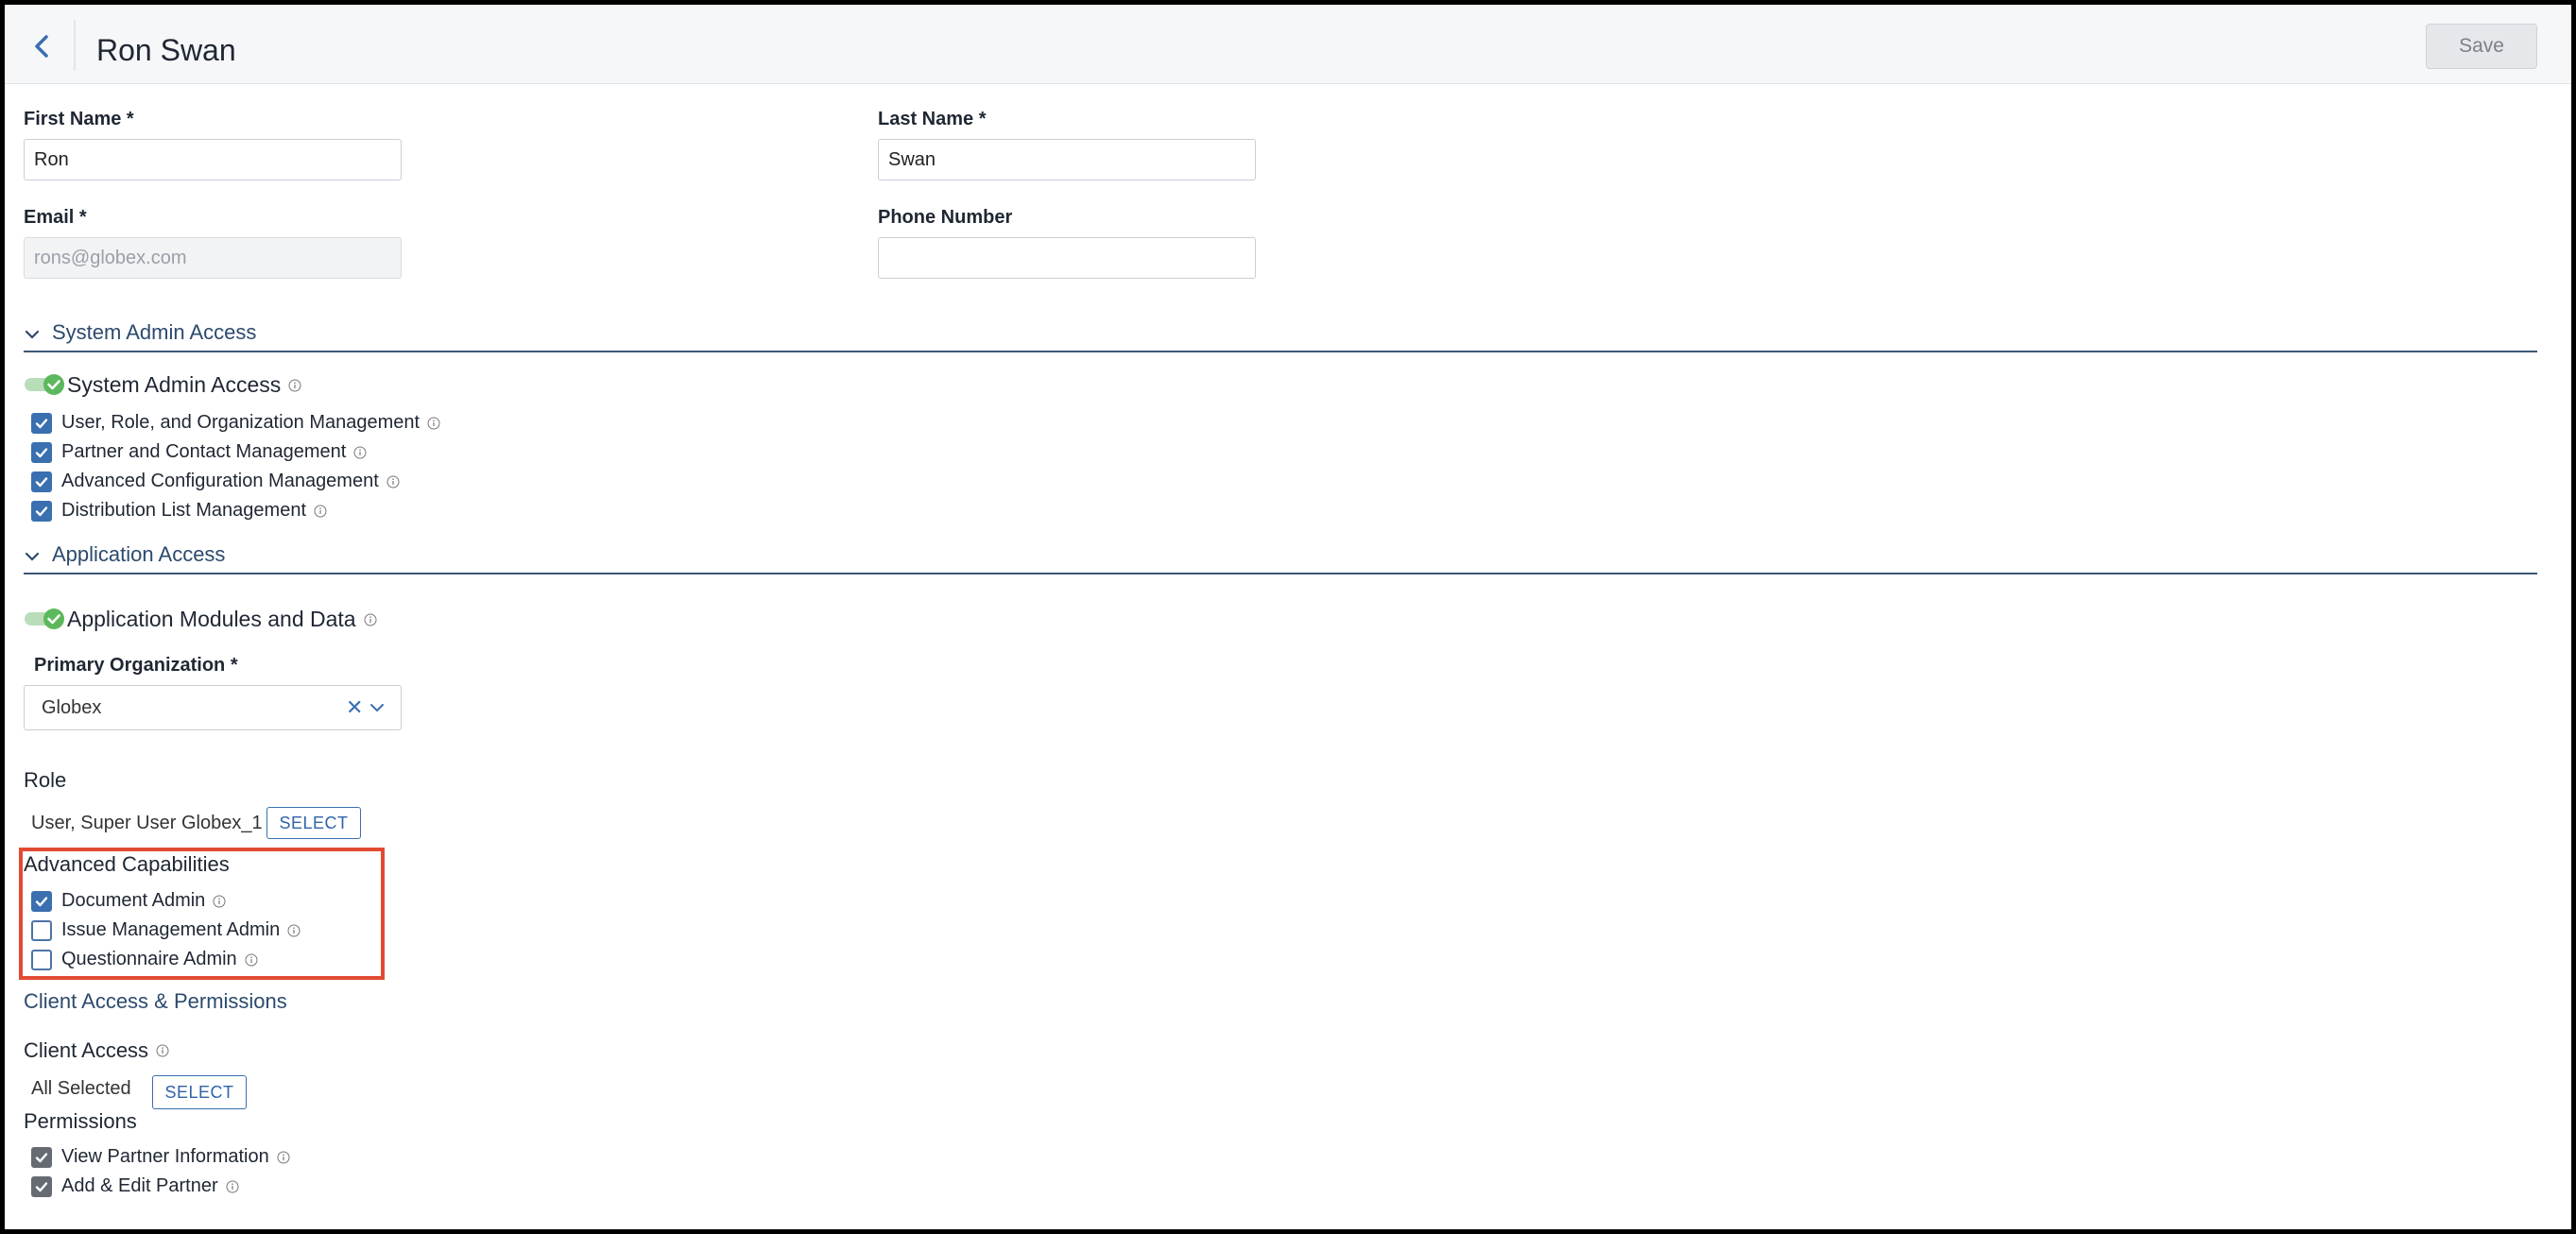 This screenshot has width=2576, height=1234. What do you see at coordinates (44, 384) in the screenshot?
I see `system-admin-toggle` at bounding box center [44, 384].